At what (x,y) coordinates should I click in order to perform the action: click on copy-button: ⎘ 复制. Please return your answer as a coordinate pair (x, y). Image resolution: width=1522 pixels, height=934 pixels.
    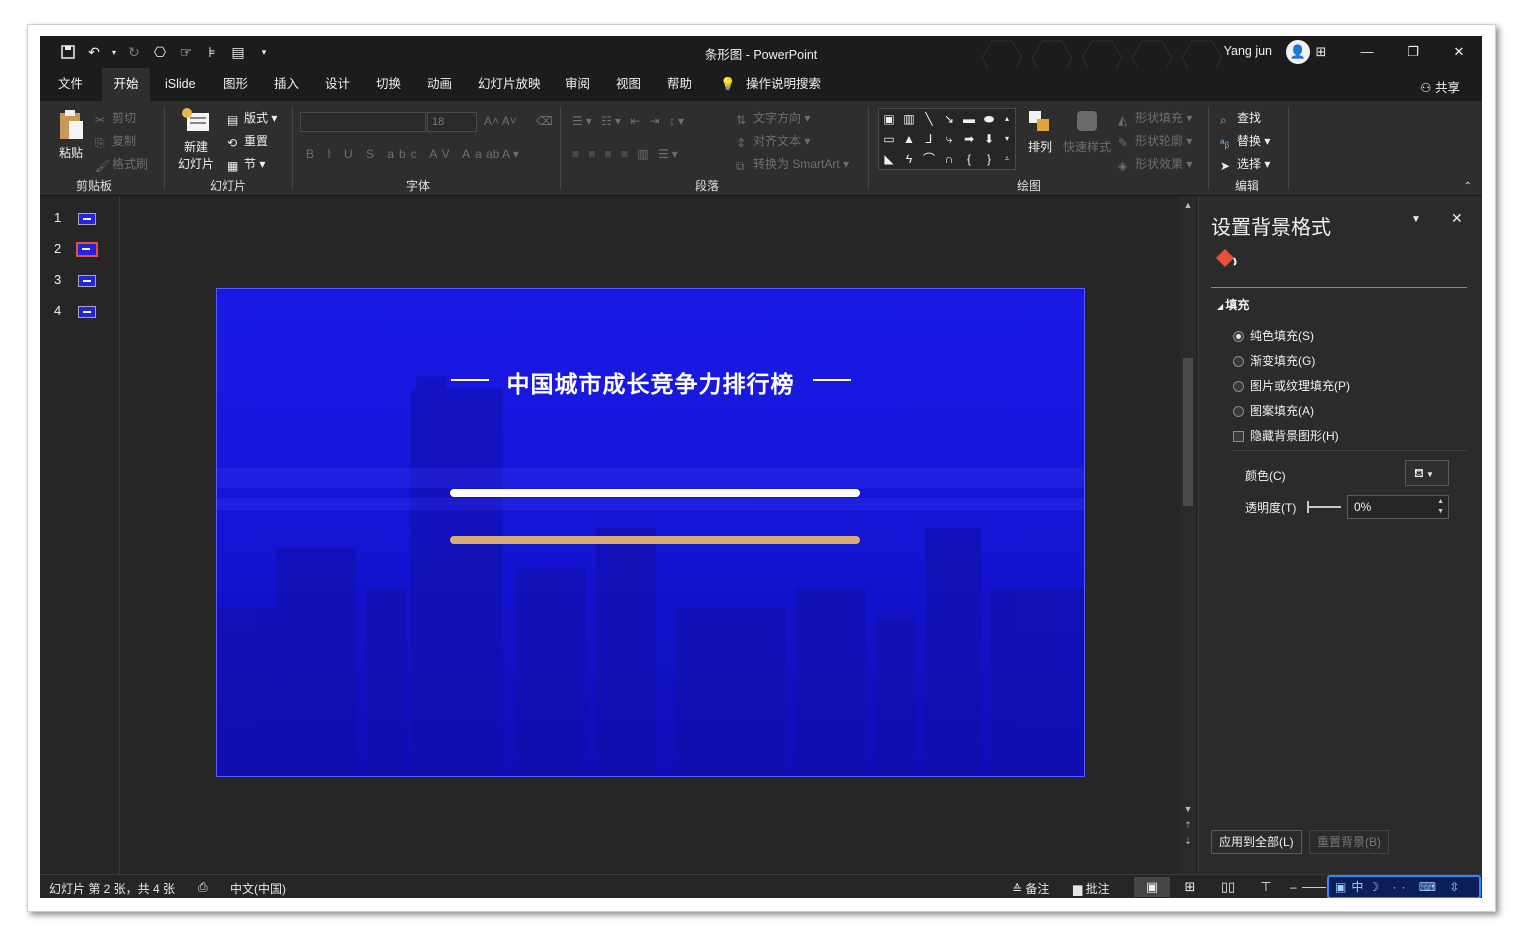
    Looking at the image, I should click on (115, 141).